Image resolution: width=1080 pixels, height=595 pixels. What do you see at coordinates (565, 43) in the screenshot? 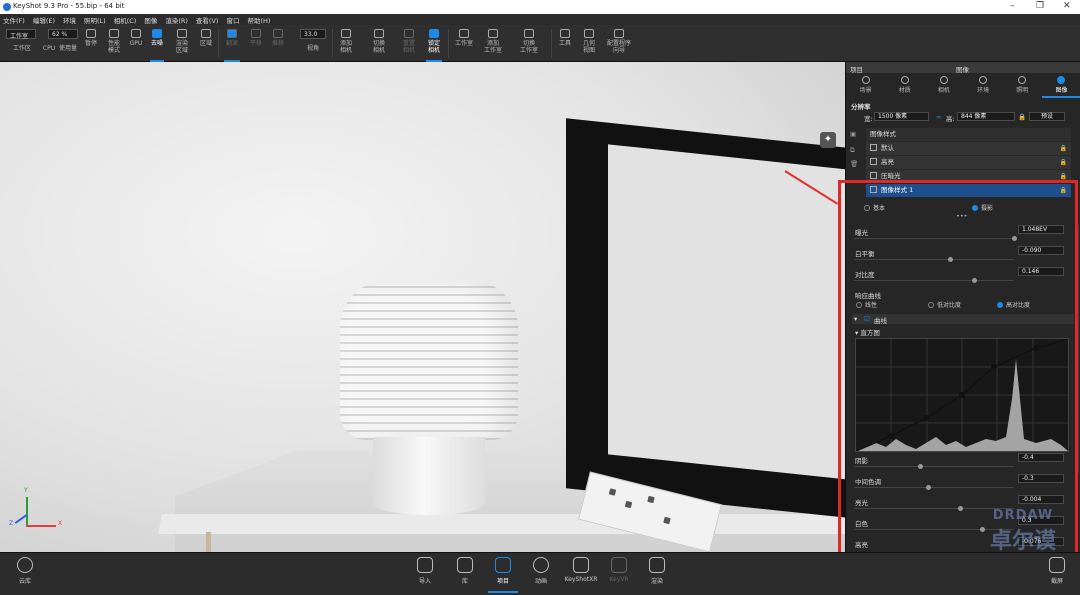
I see `tools-button: 工具` at bounding box center [565, 43].